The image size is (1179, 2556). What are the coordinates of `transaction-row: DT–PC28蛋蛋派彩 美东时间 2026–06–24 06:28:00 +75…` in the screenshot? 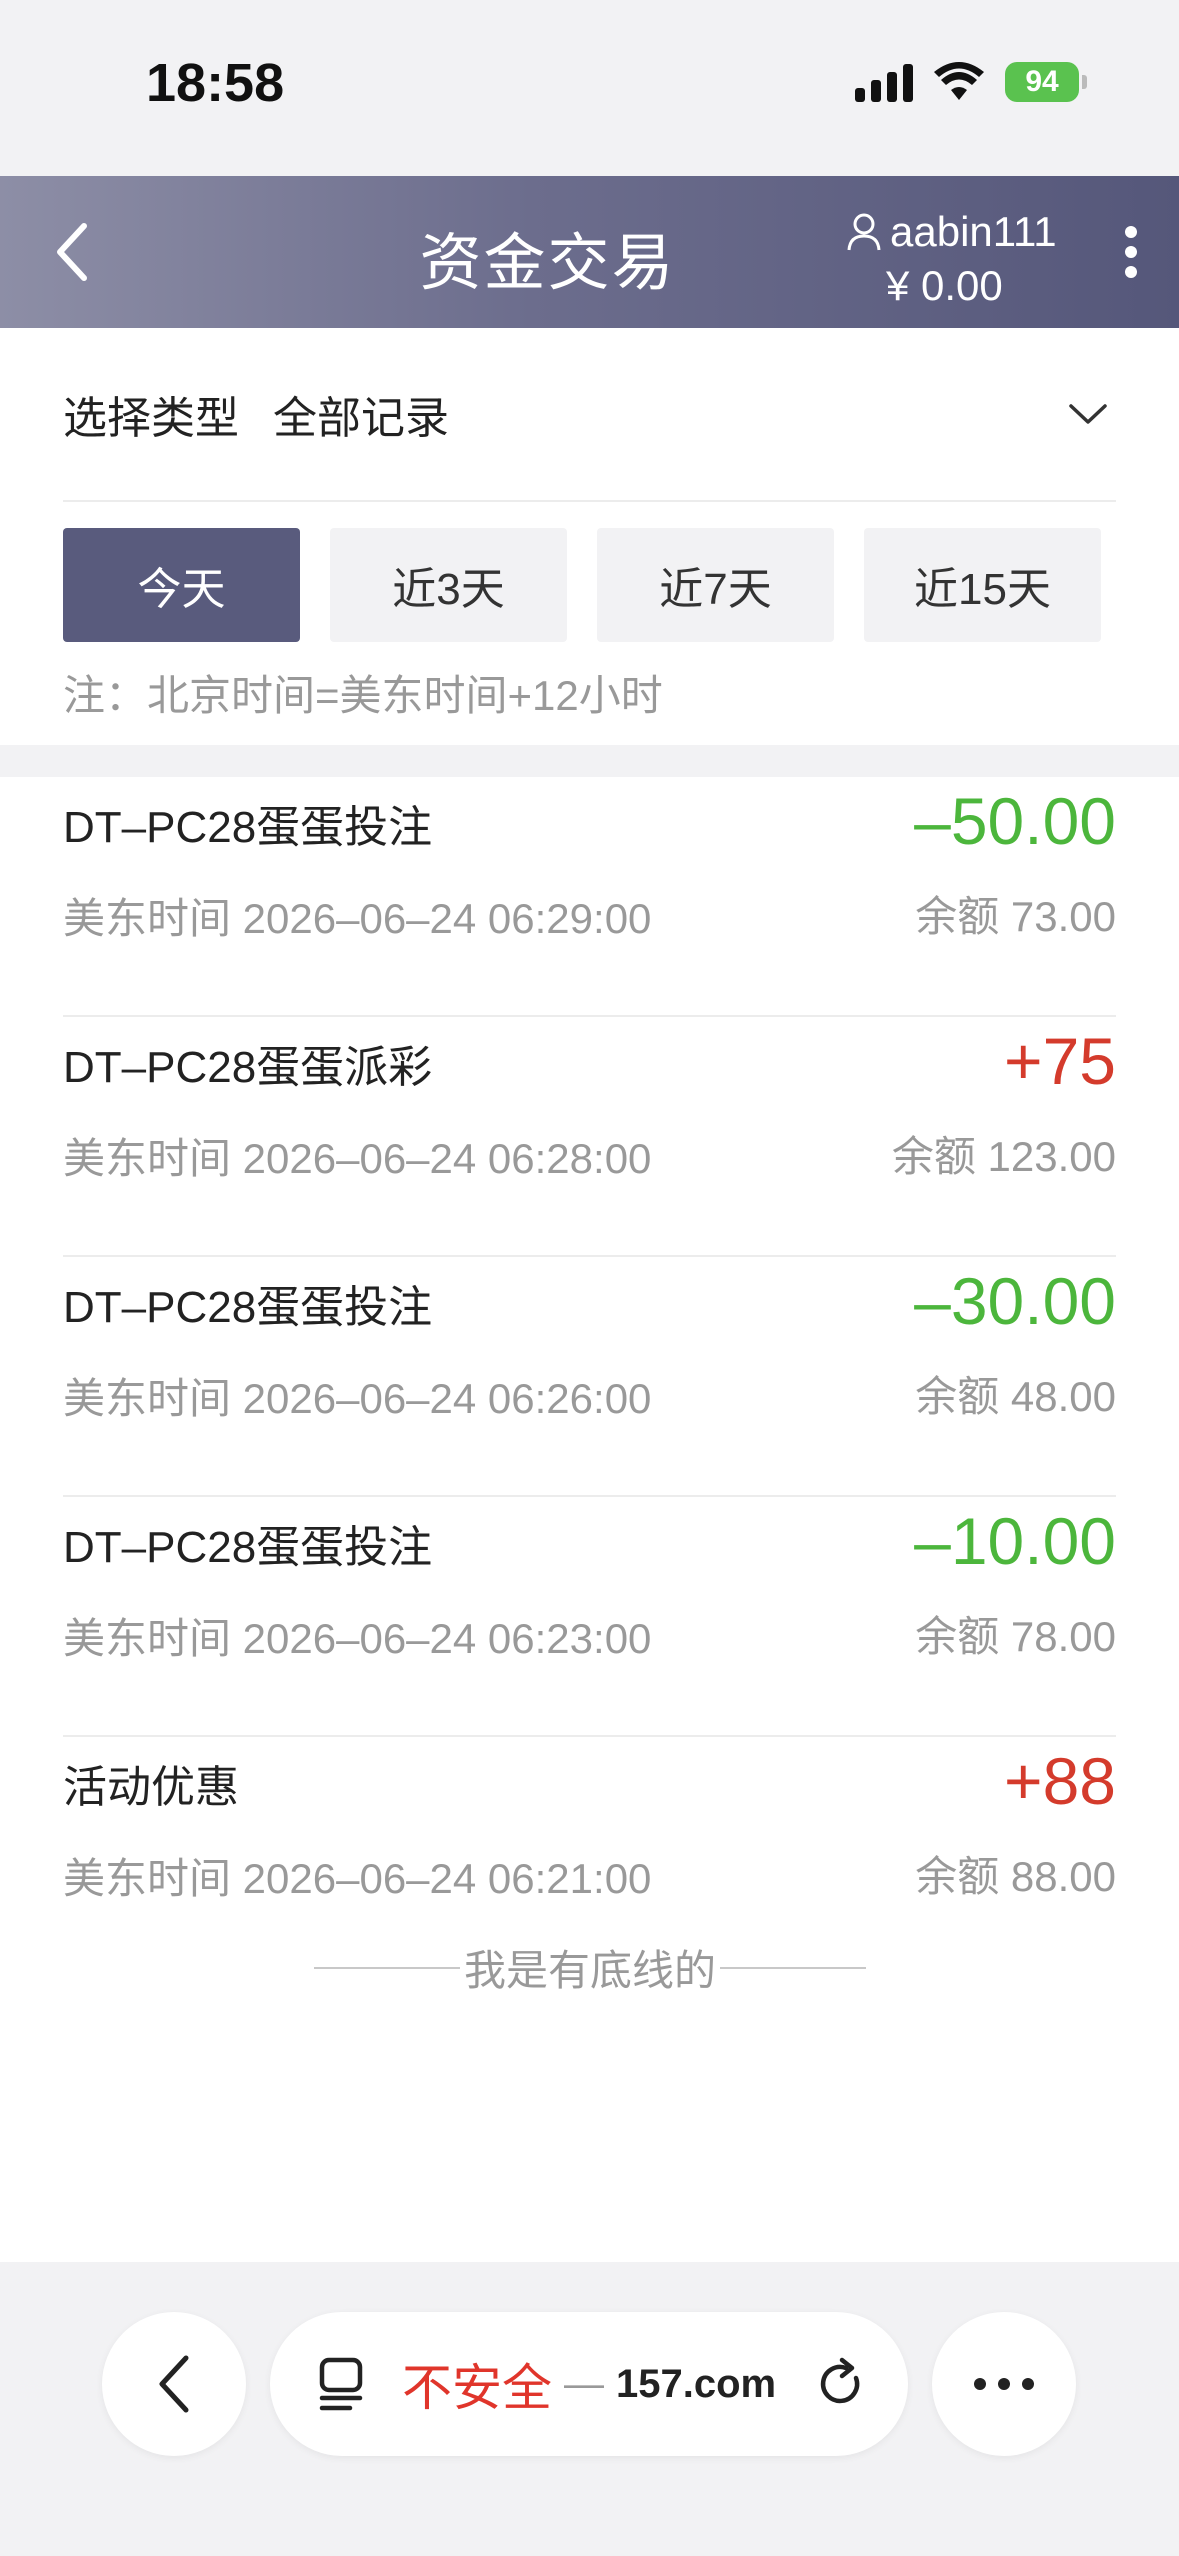 It's located at (589, 1137).